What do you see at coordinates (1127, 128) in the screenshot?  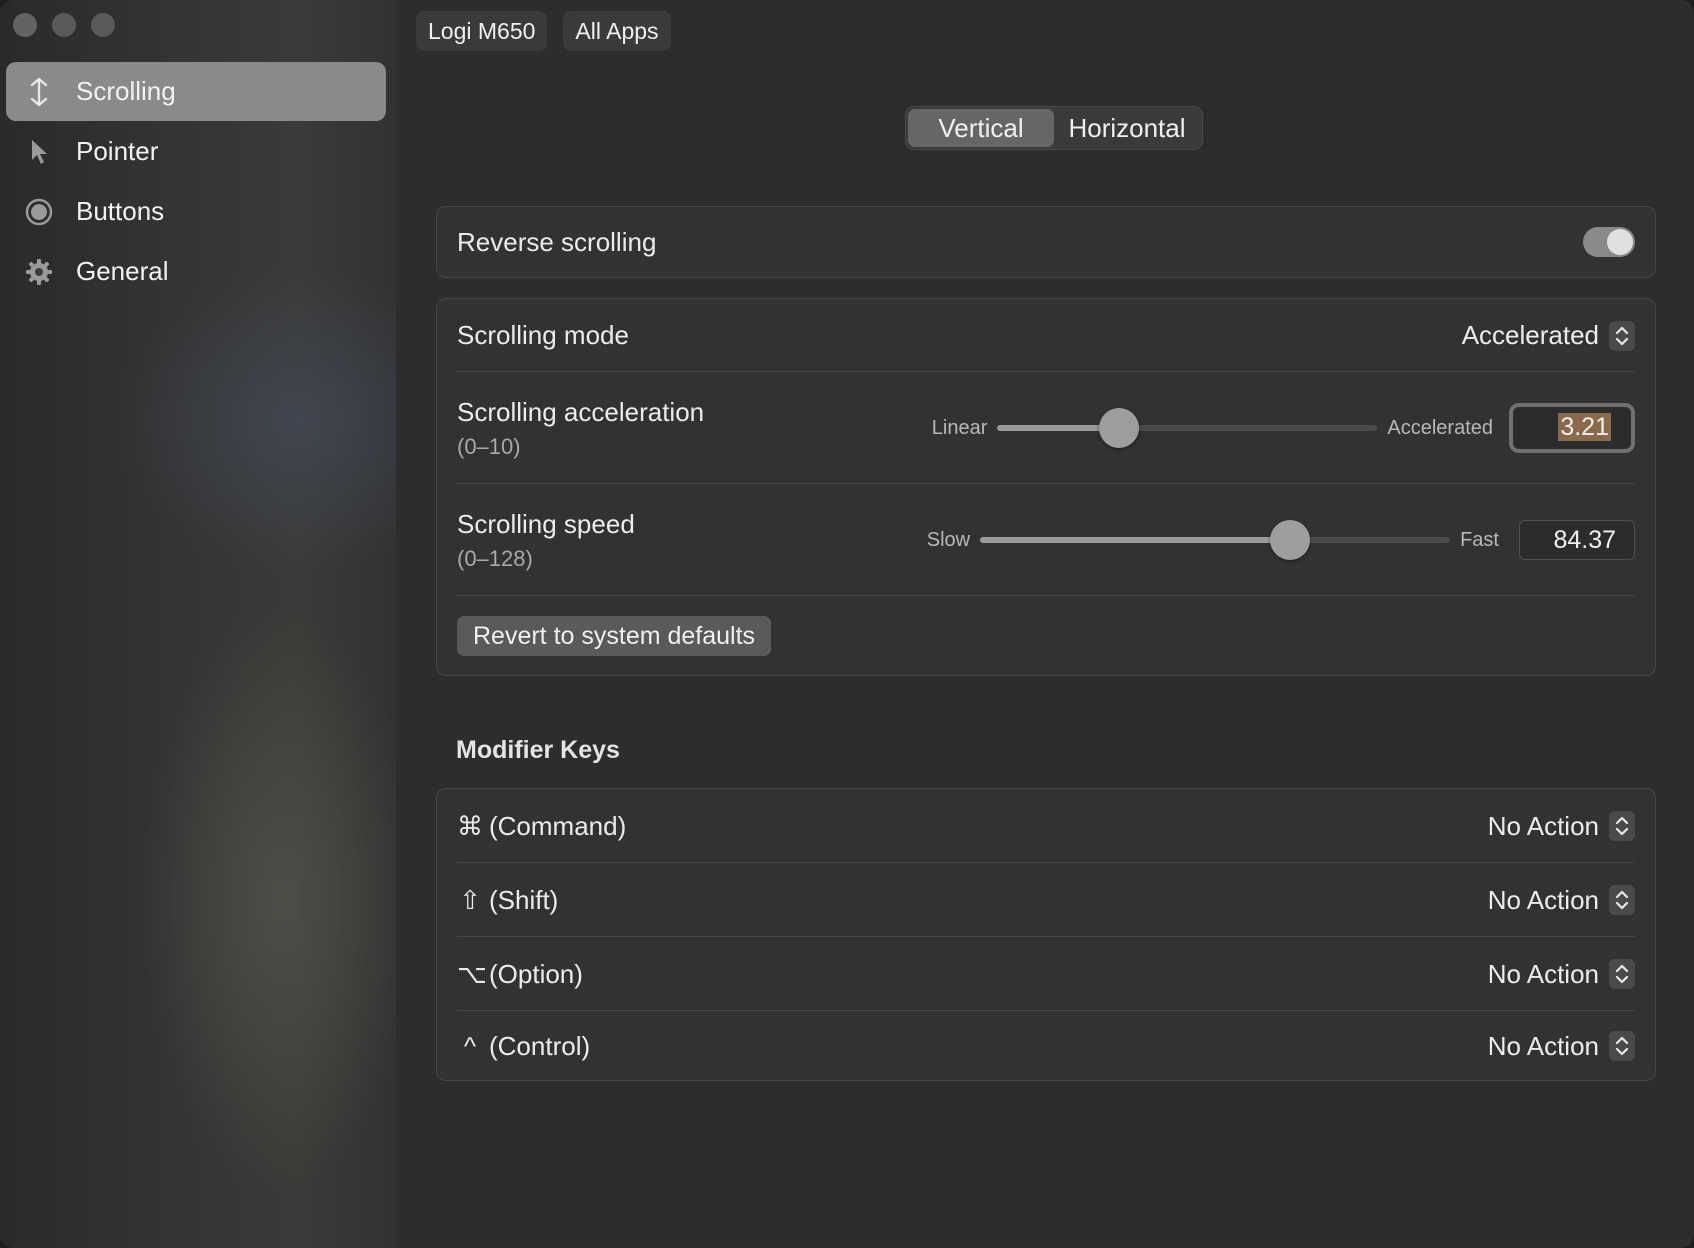 I see `tab-horizontal: Horizontal` at bounding box center [1127, 128].